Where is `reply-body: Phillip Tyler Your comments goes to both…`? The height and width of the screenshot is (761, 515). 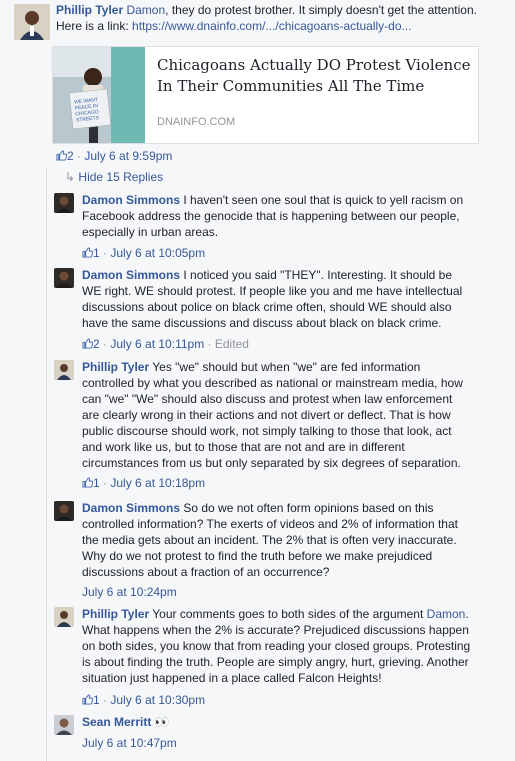
reply-body: Phillip Tyler Your comments goes to both… is located at coordinates (276, 646).